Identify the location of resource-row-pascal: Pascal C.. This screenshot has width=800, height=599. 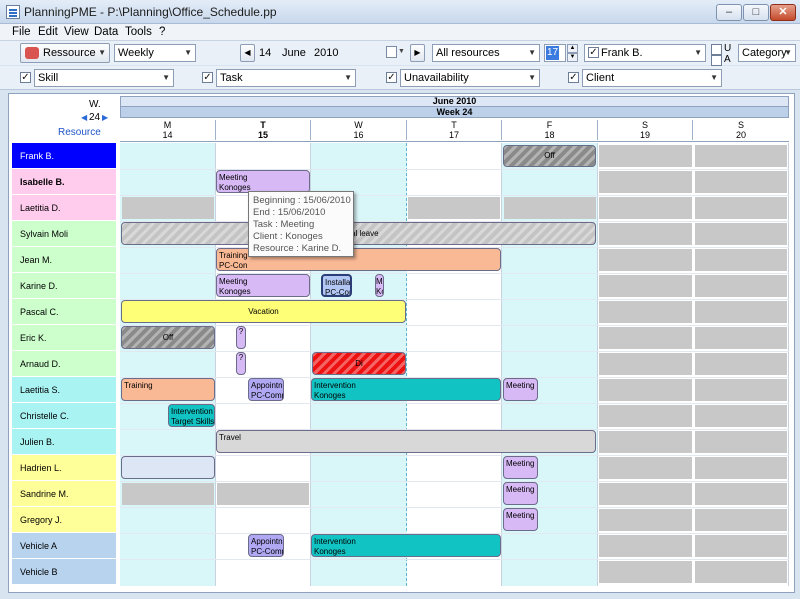
(64, 312).